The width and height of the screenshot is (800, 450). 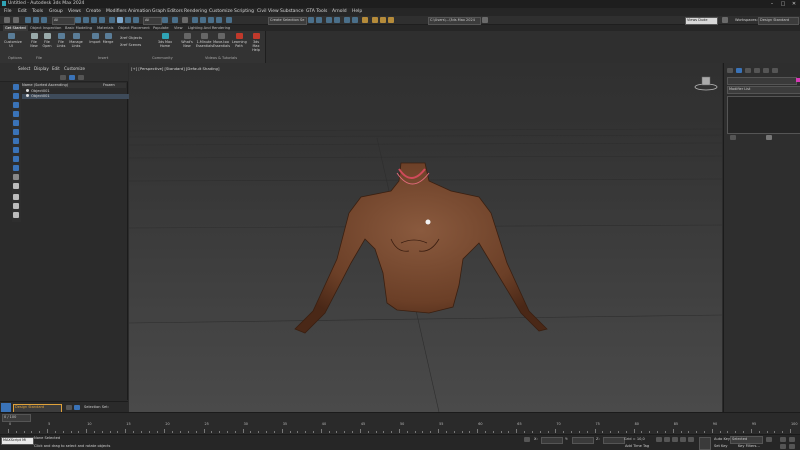 I want to click on file-open-button: File Open, so click(x=47, y=40).